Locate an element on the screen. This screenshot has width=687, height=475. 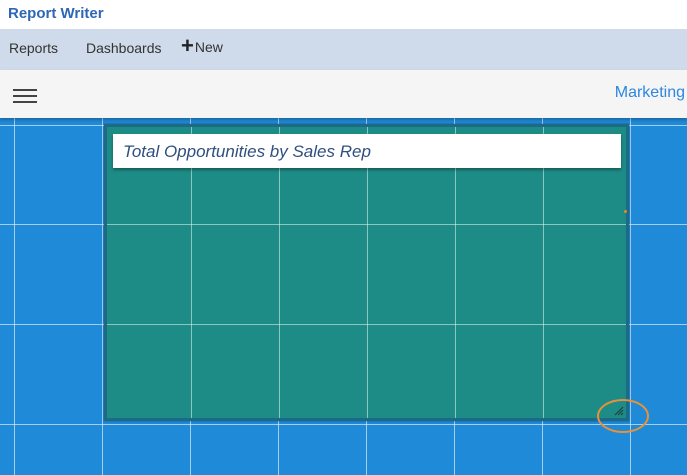
title-bar: Report Writer is located at coordinates (343, 14).